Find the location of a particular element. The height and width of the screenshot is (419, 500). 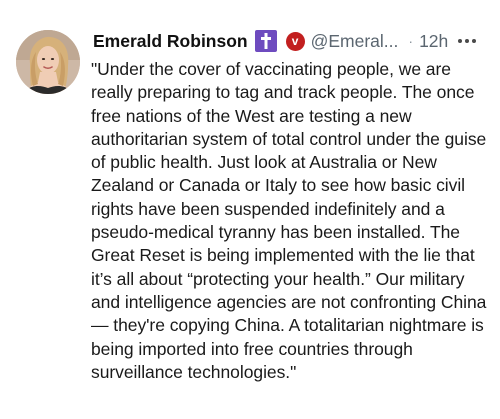

more-dots-icon is located at coordinates (467, 41).